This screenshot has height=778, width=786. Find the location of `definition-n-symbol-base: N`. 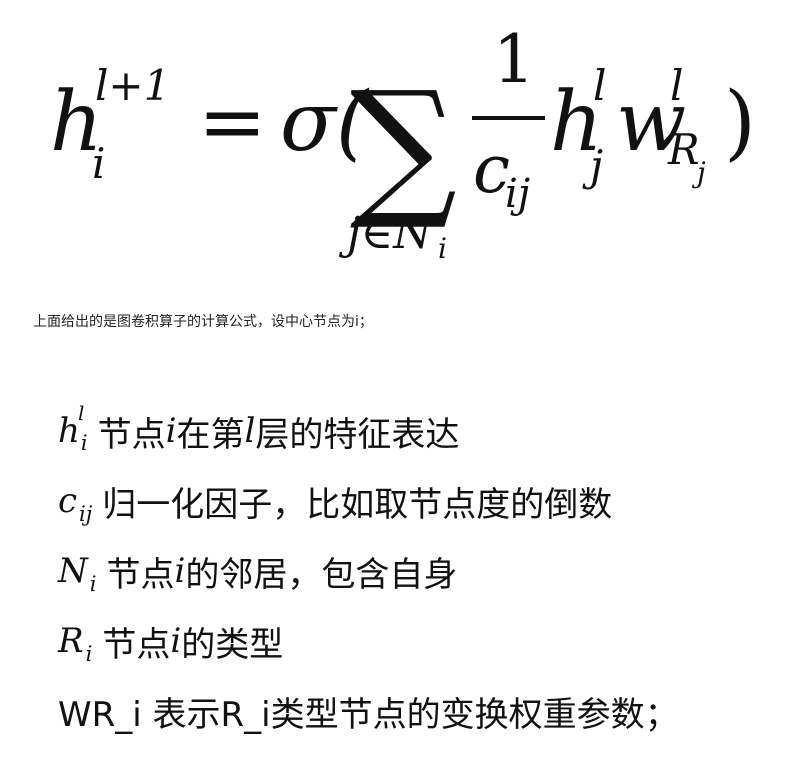

definition-n-symbol-base: N is located at coordinates (73, 571).